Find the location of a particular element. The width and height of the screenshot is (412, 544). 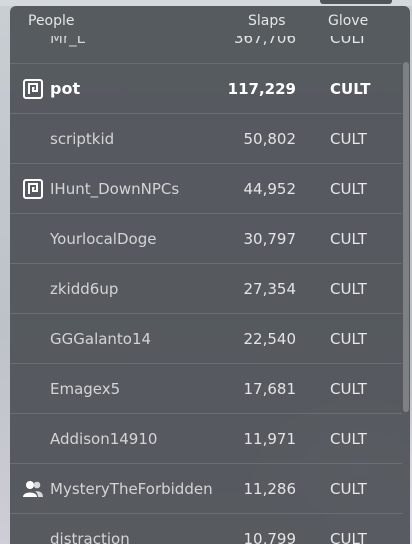

player-row: pot 117,229 CULT is located at coordinates (206, 88).